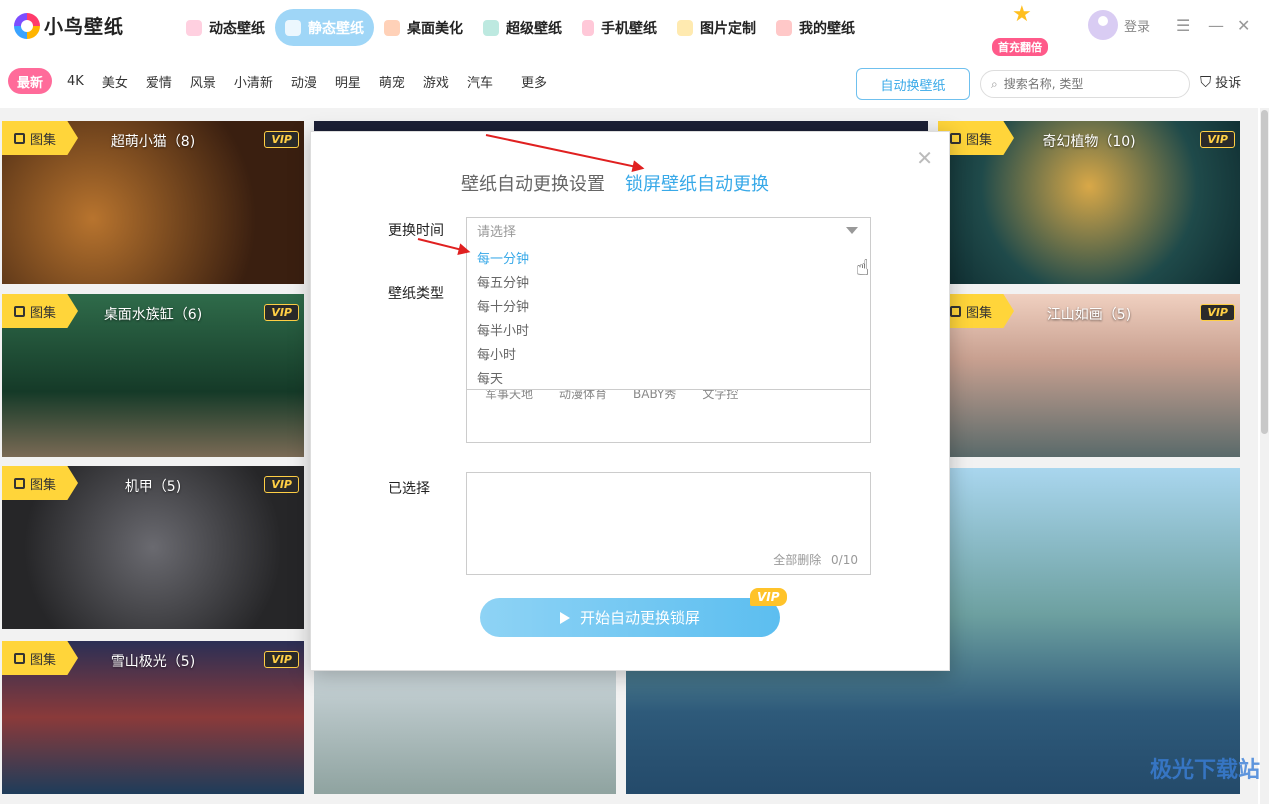  Describe the element at coordinates (1243, 25) in the screenshot. I see `close-icon: ✕` at that location.